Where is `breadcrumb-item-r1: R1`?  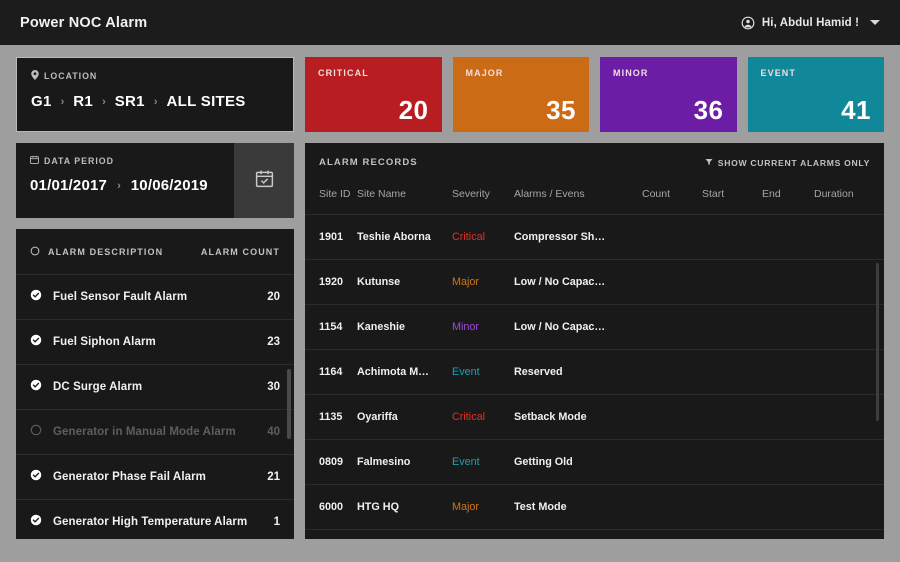 breadcrumb-item-r1: R1 is located at coordinates (83, 101).